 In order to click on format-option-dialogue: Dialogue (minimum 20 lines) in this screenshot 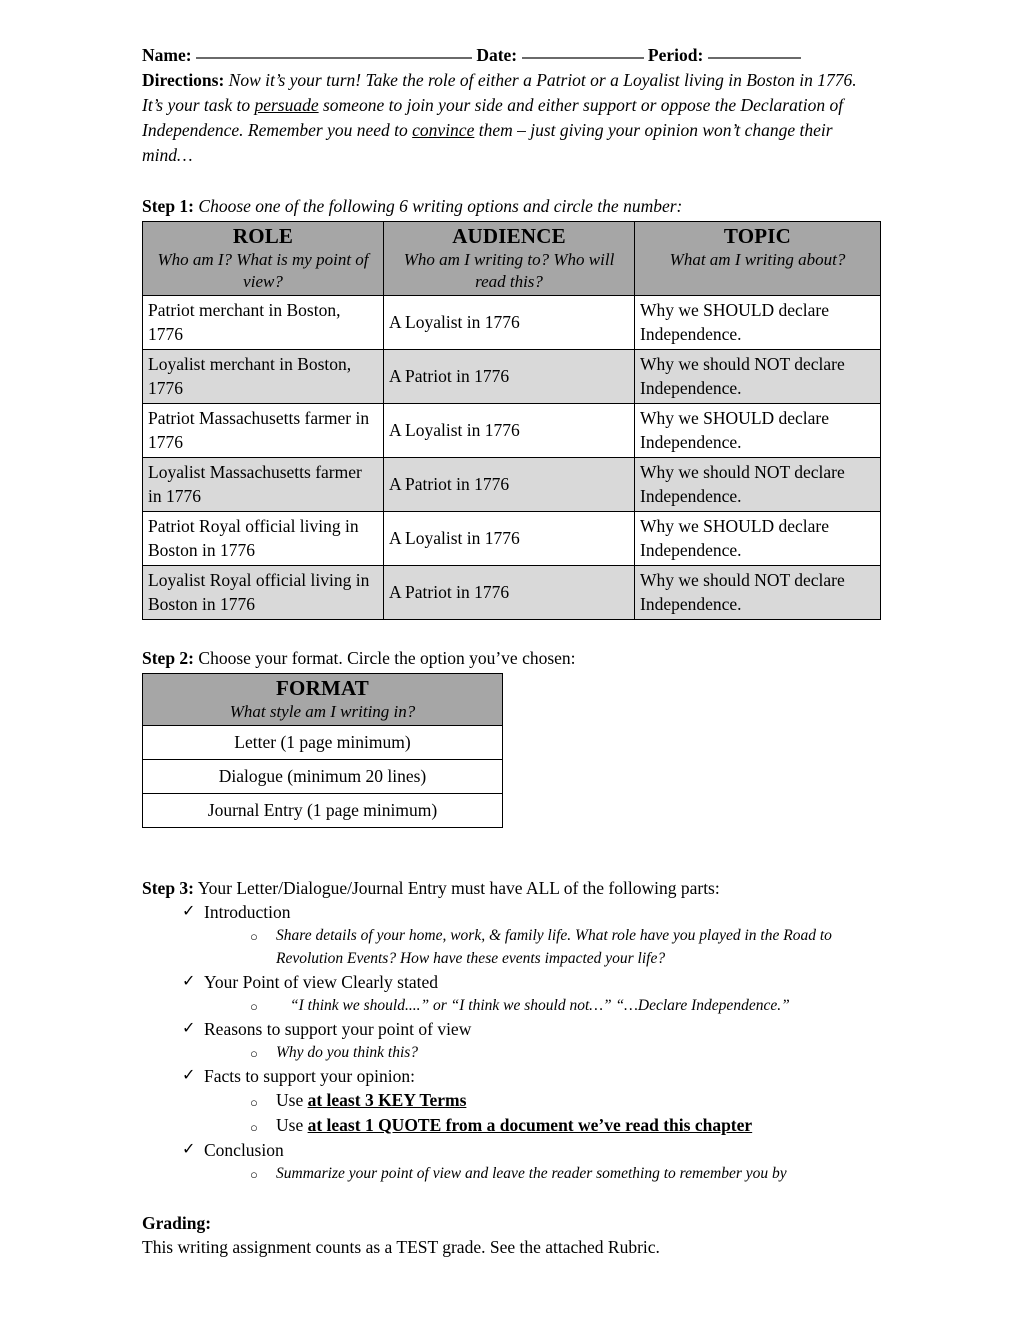, I will do `click(322, 776)`.